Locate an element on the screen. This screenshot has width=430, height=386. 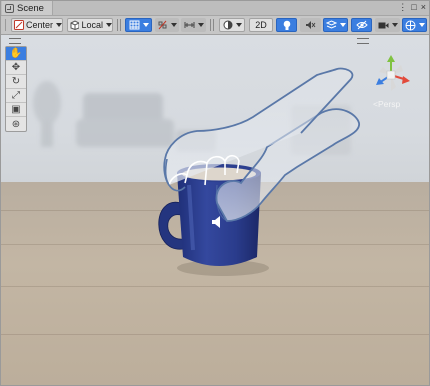
rotate-icon: ↻ is located at coordinates (16, 81).